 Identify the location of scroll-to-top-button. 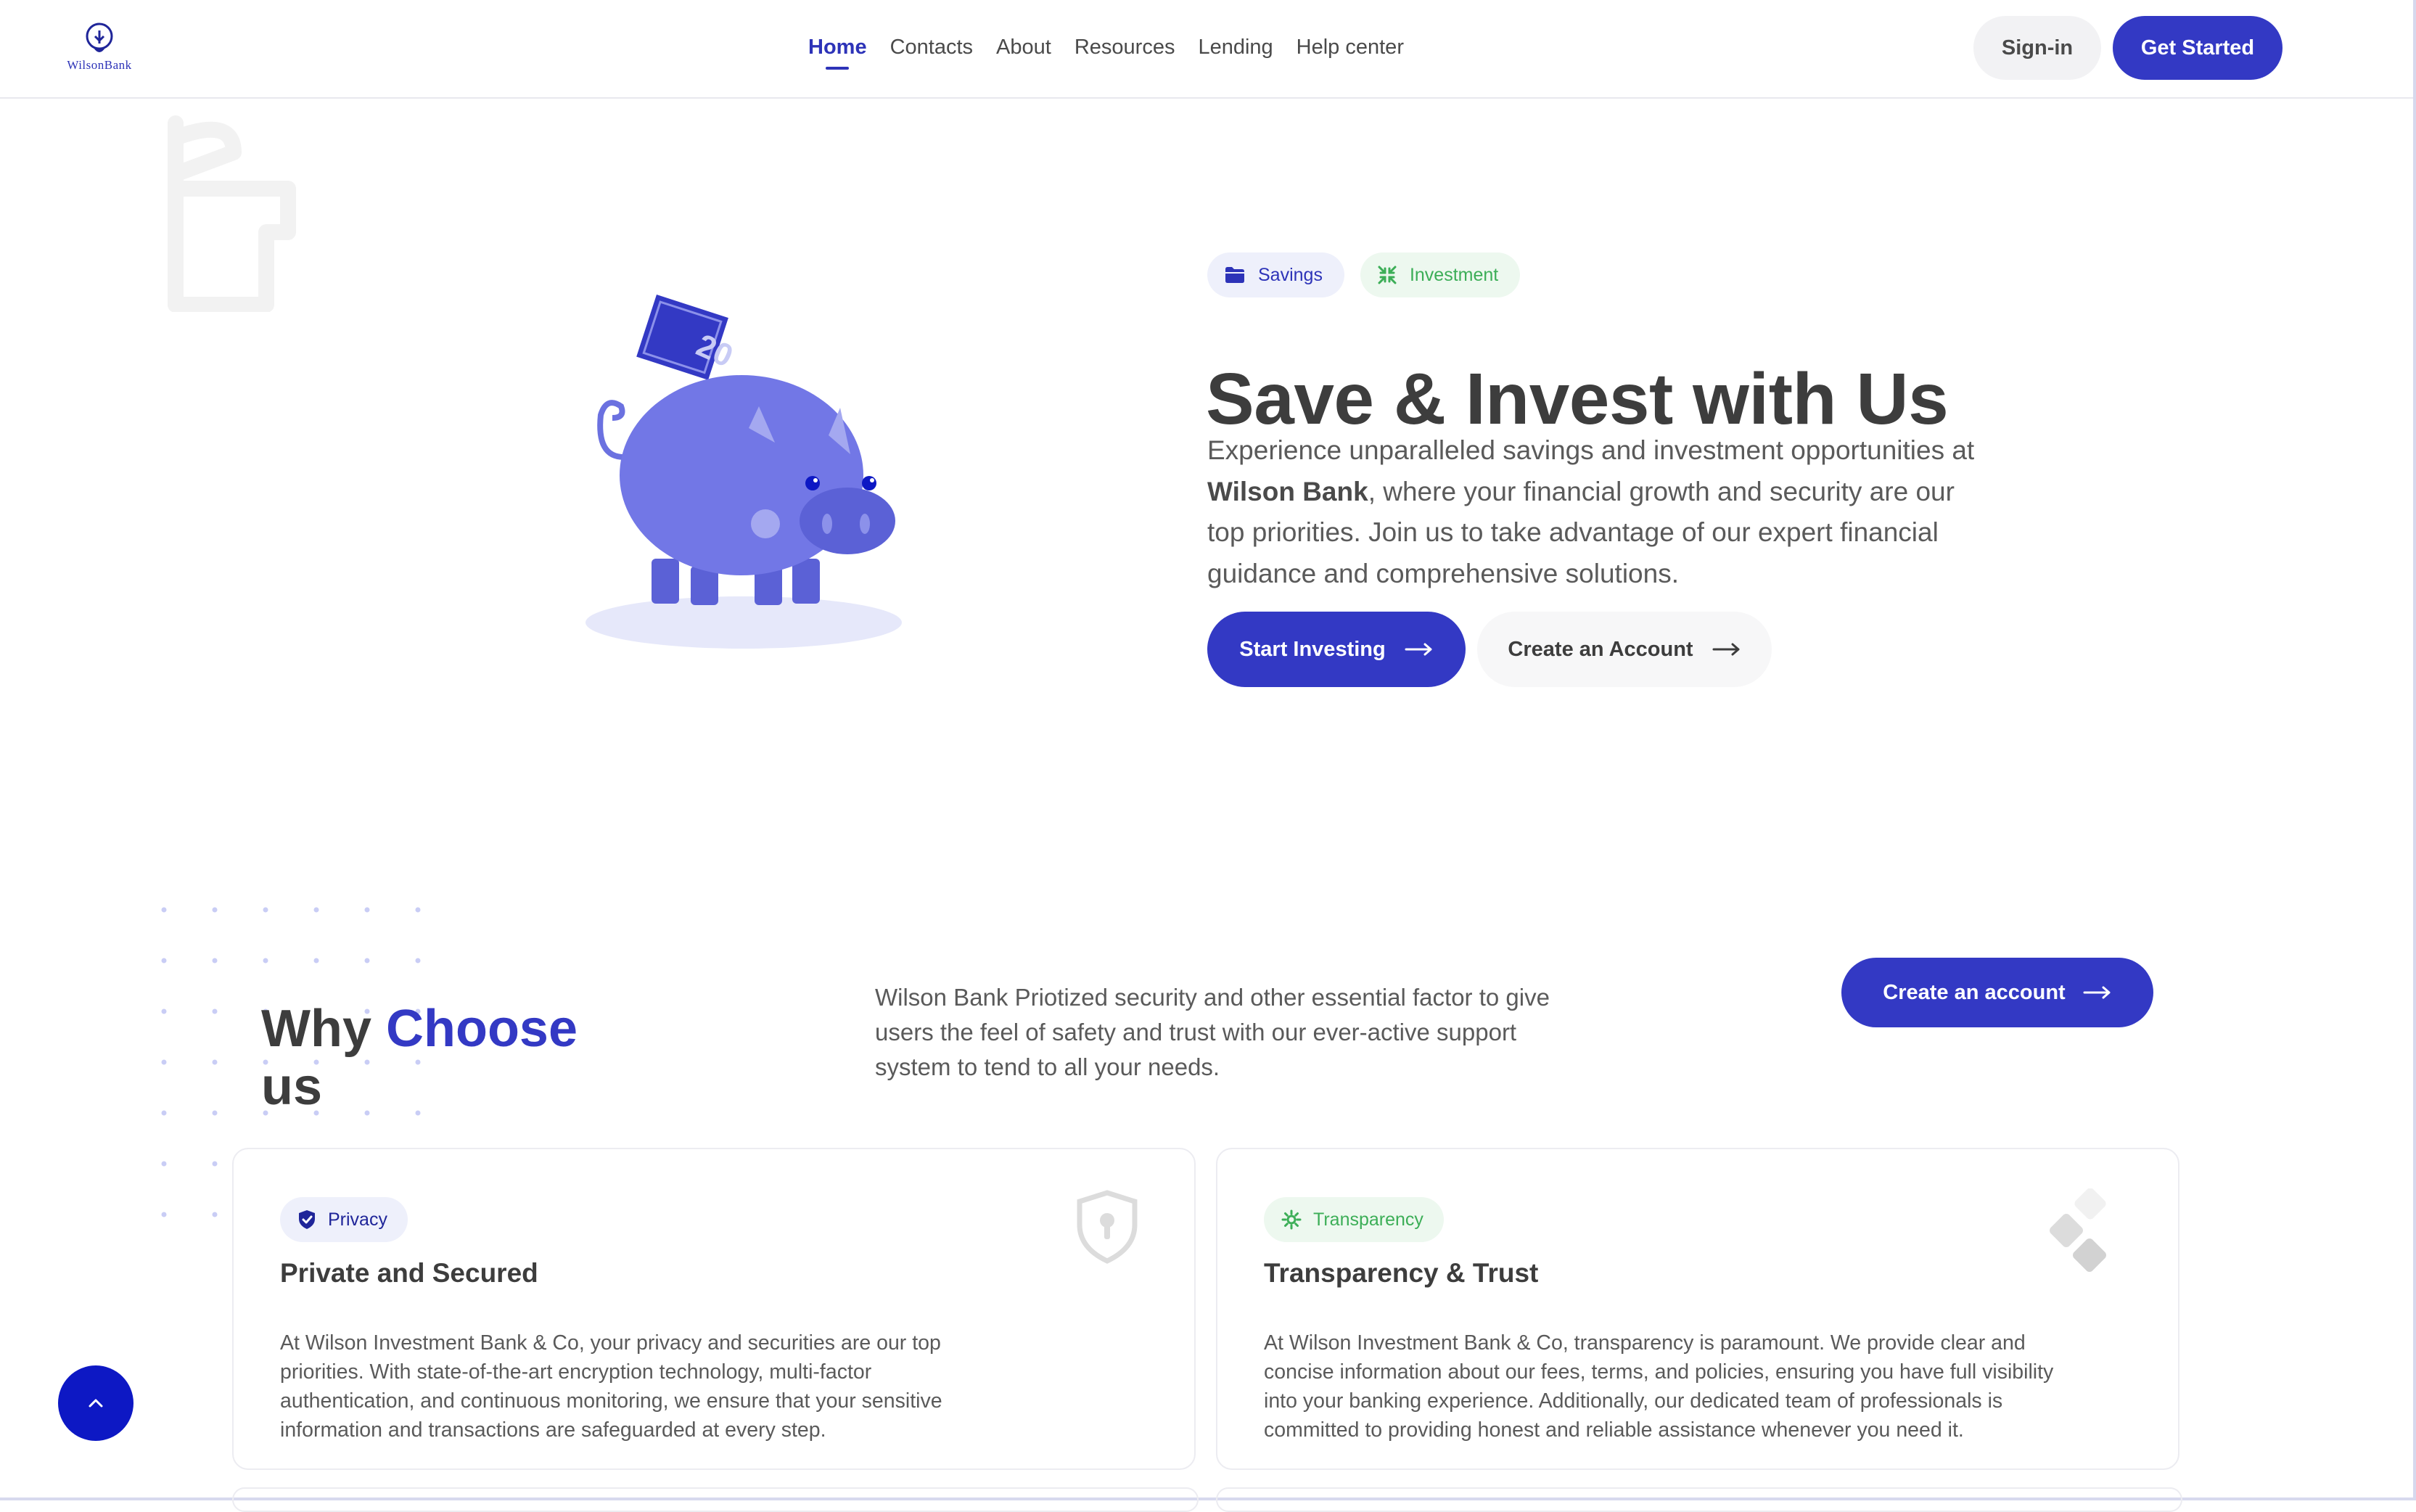
(95, 1403).